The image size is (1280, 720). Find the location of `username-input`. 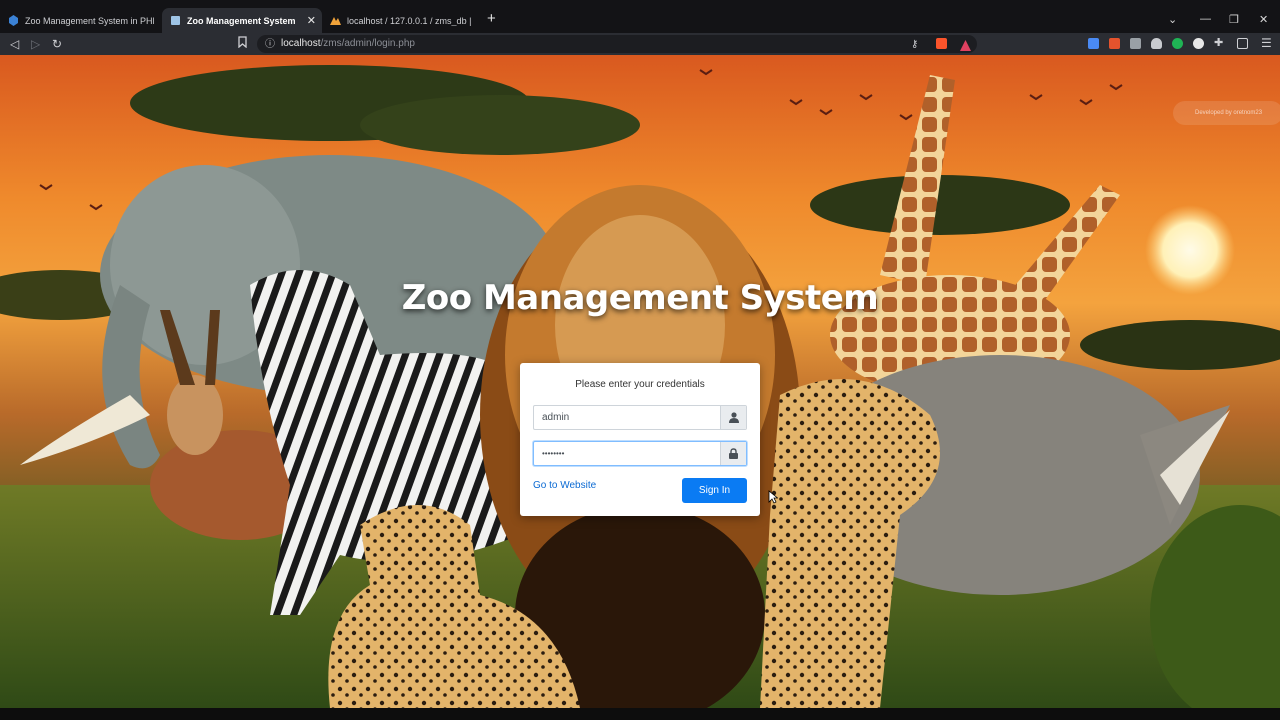

username-input is located at coordinates (627, 417).